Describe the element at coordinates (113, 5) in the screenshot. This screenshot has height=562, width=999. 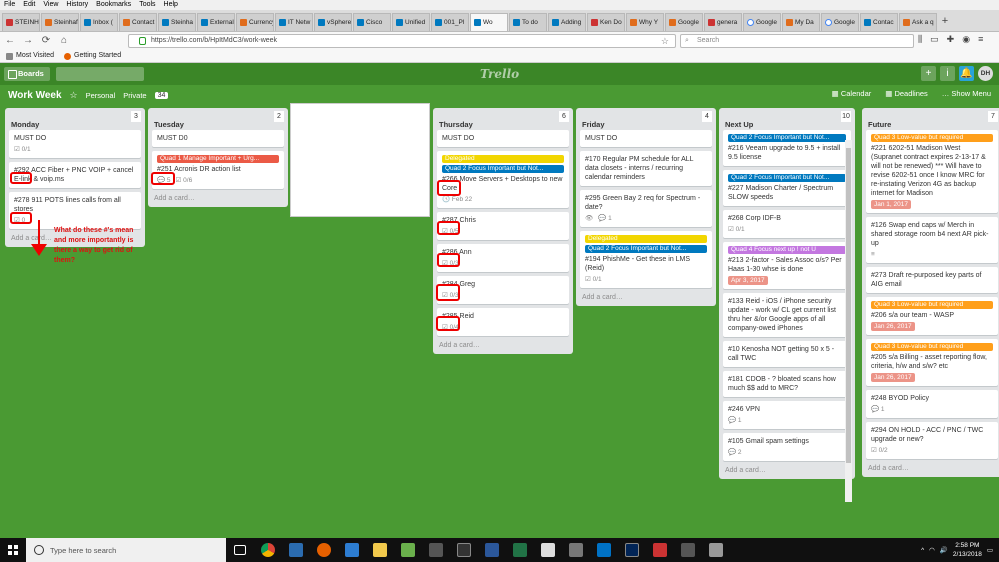
I see `menu-bookmarks: Bookmarks` at that location.